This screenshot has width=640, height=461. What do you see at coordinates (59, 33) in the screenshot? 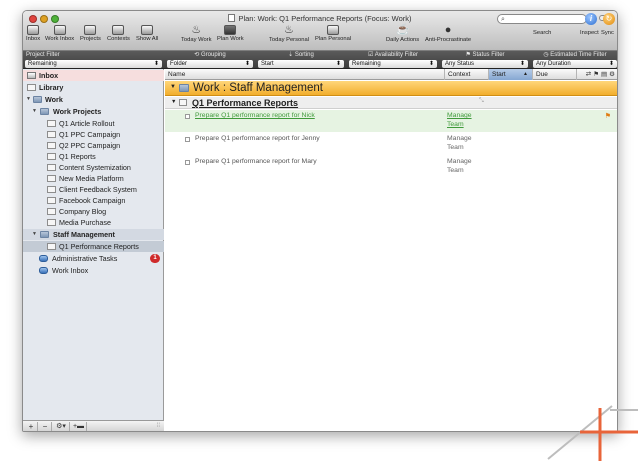
I see `toolbar-work-inbox-button: Work Inbox` at bounding box center [59, 33].